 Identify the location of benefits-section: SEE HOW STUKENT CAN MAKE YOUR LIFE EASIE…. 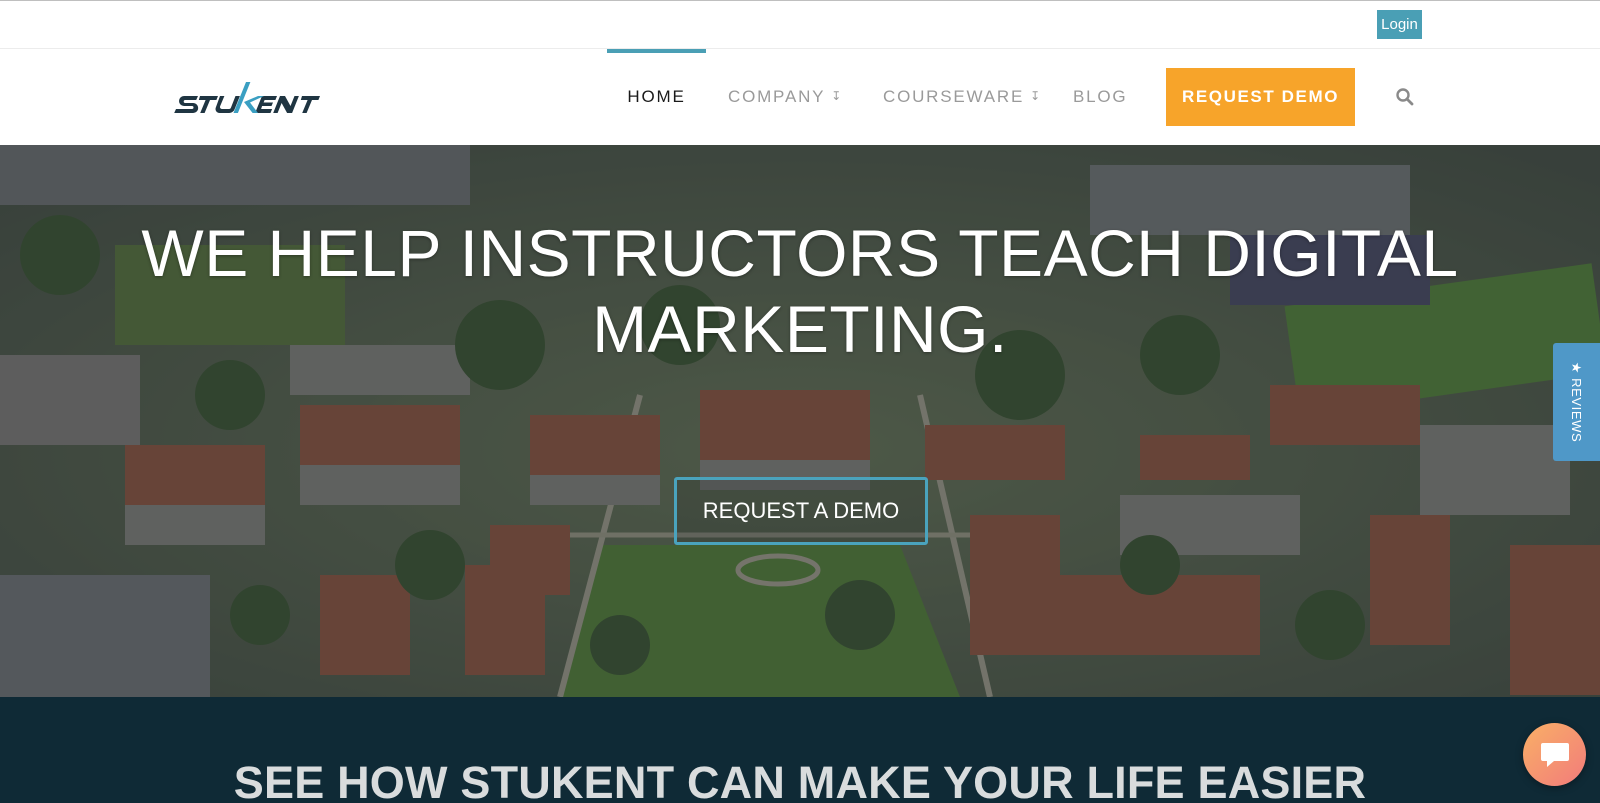
(800, 750).